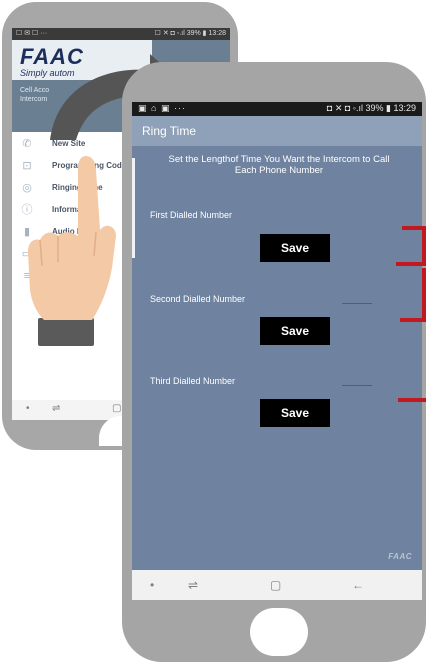  What do you see at coordinates (69, 209) in the screenshot?
I see `menu-label: Informati` at bounding box center [69, 209].